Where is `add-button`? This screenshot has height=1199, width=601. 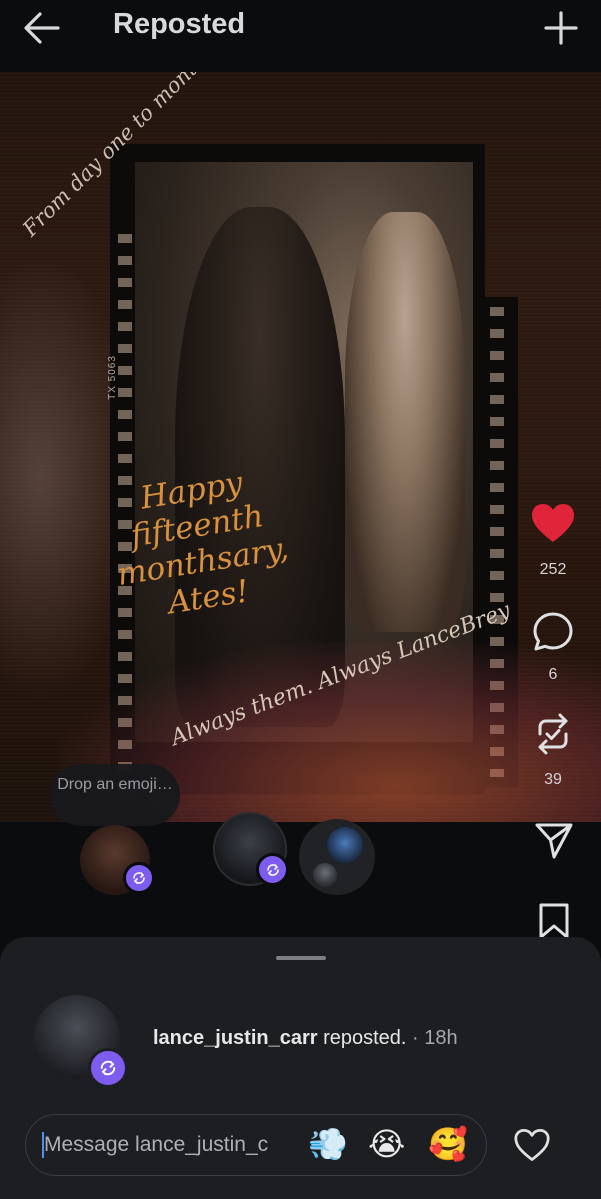
add-button is located at coordinates (561, 28).